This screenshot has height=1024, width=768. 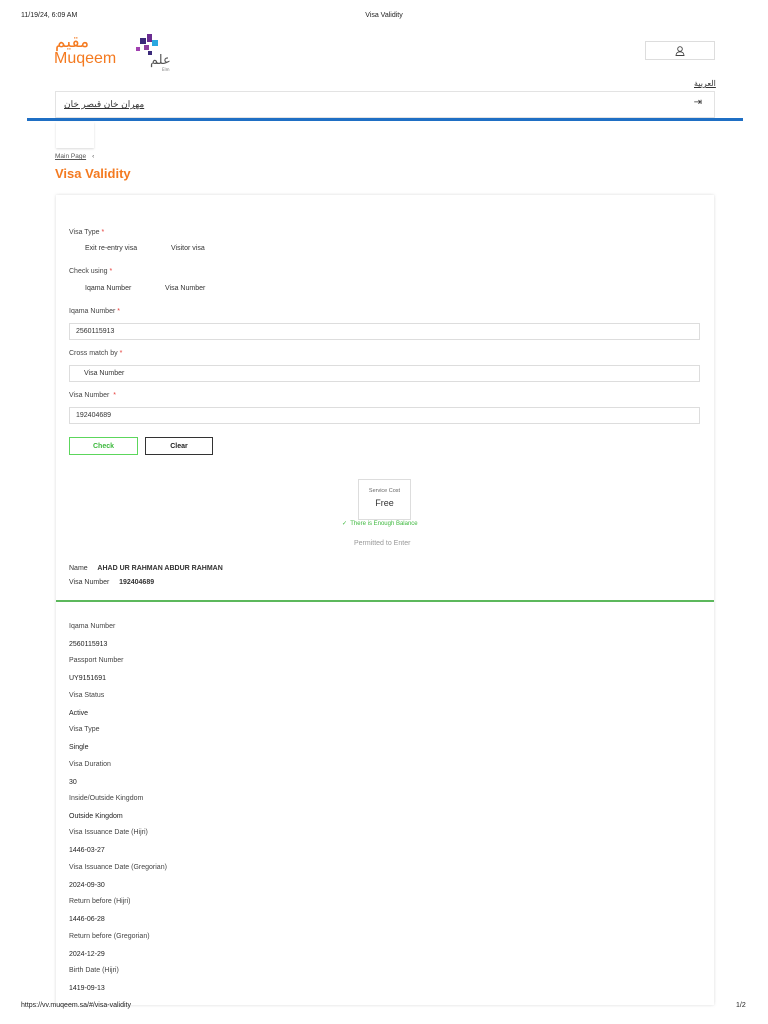 What do you see at coordinates (146, 568) in the screenshot?
I see `name-row: Name AHAD UR RAHMAN ABDUR RAHMAN` at bounding box center [146, 568].